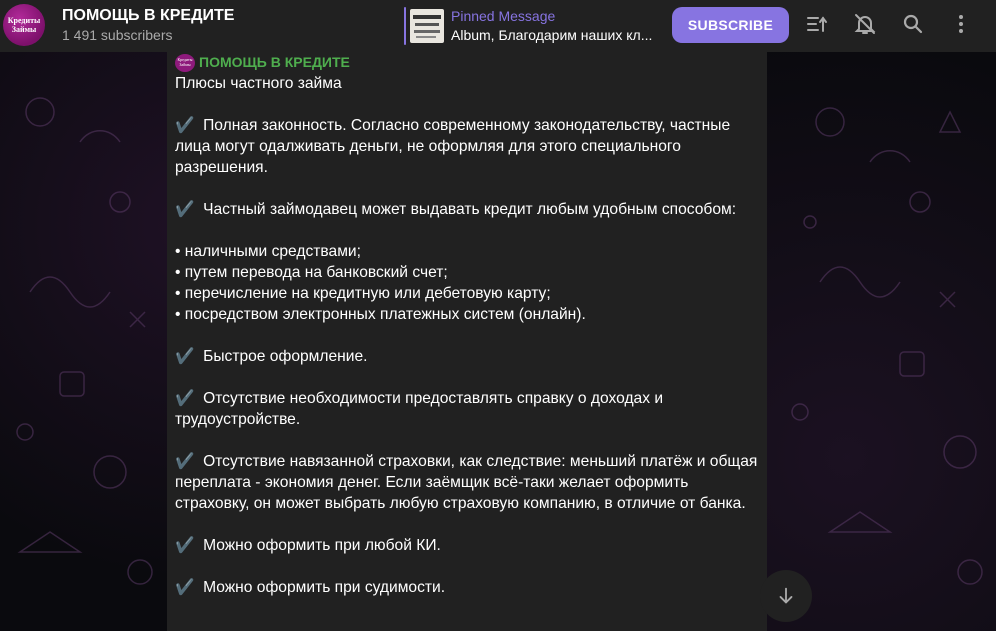  What do you see at coordinates (268, 251) in the screenshot?
I see `message-line: • наличными средствами;` at bounding box center [268, 251].